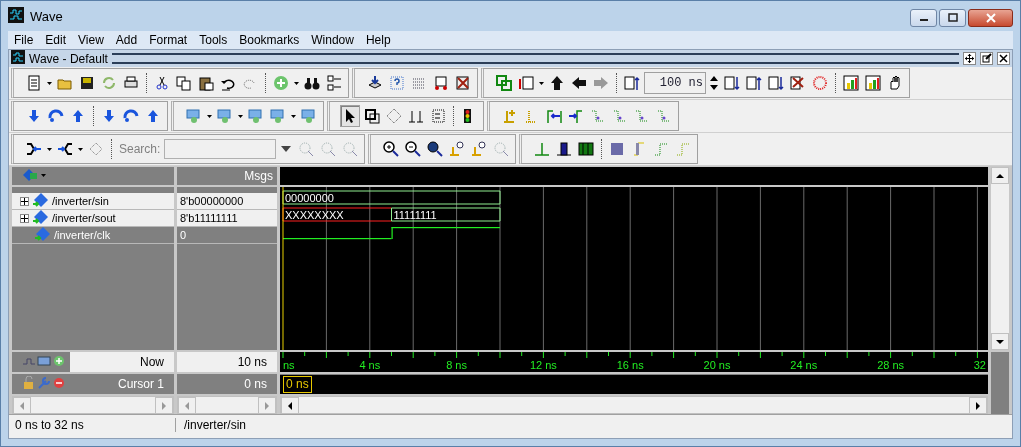  What do you see at coordinates (634, 405) in the screenshot?
I see `horizontal-scrollbar` at bounding box center [634, 405].